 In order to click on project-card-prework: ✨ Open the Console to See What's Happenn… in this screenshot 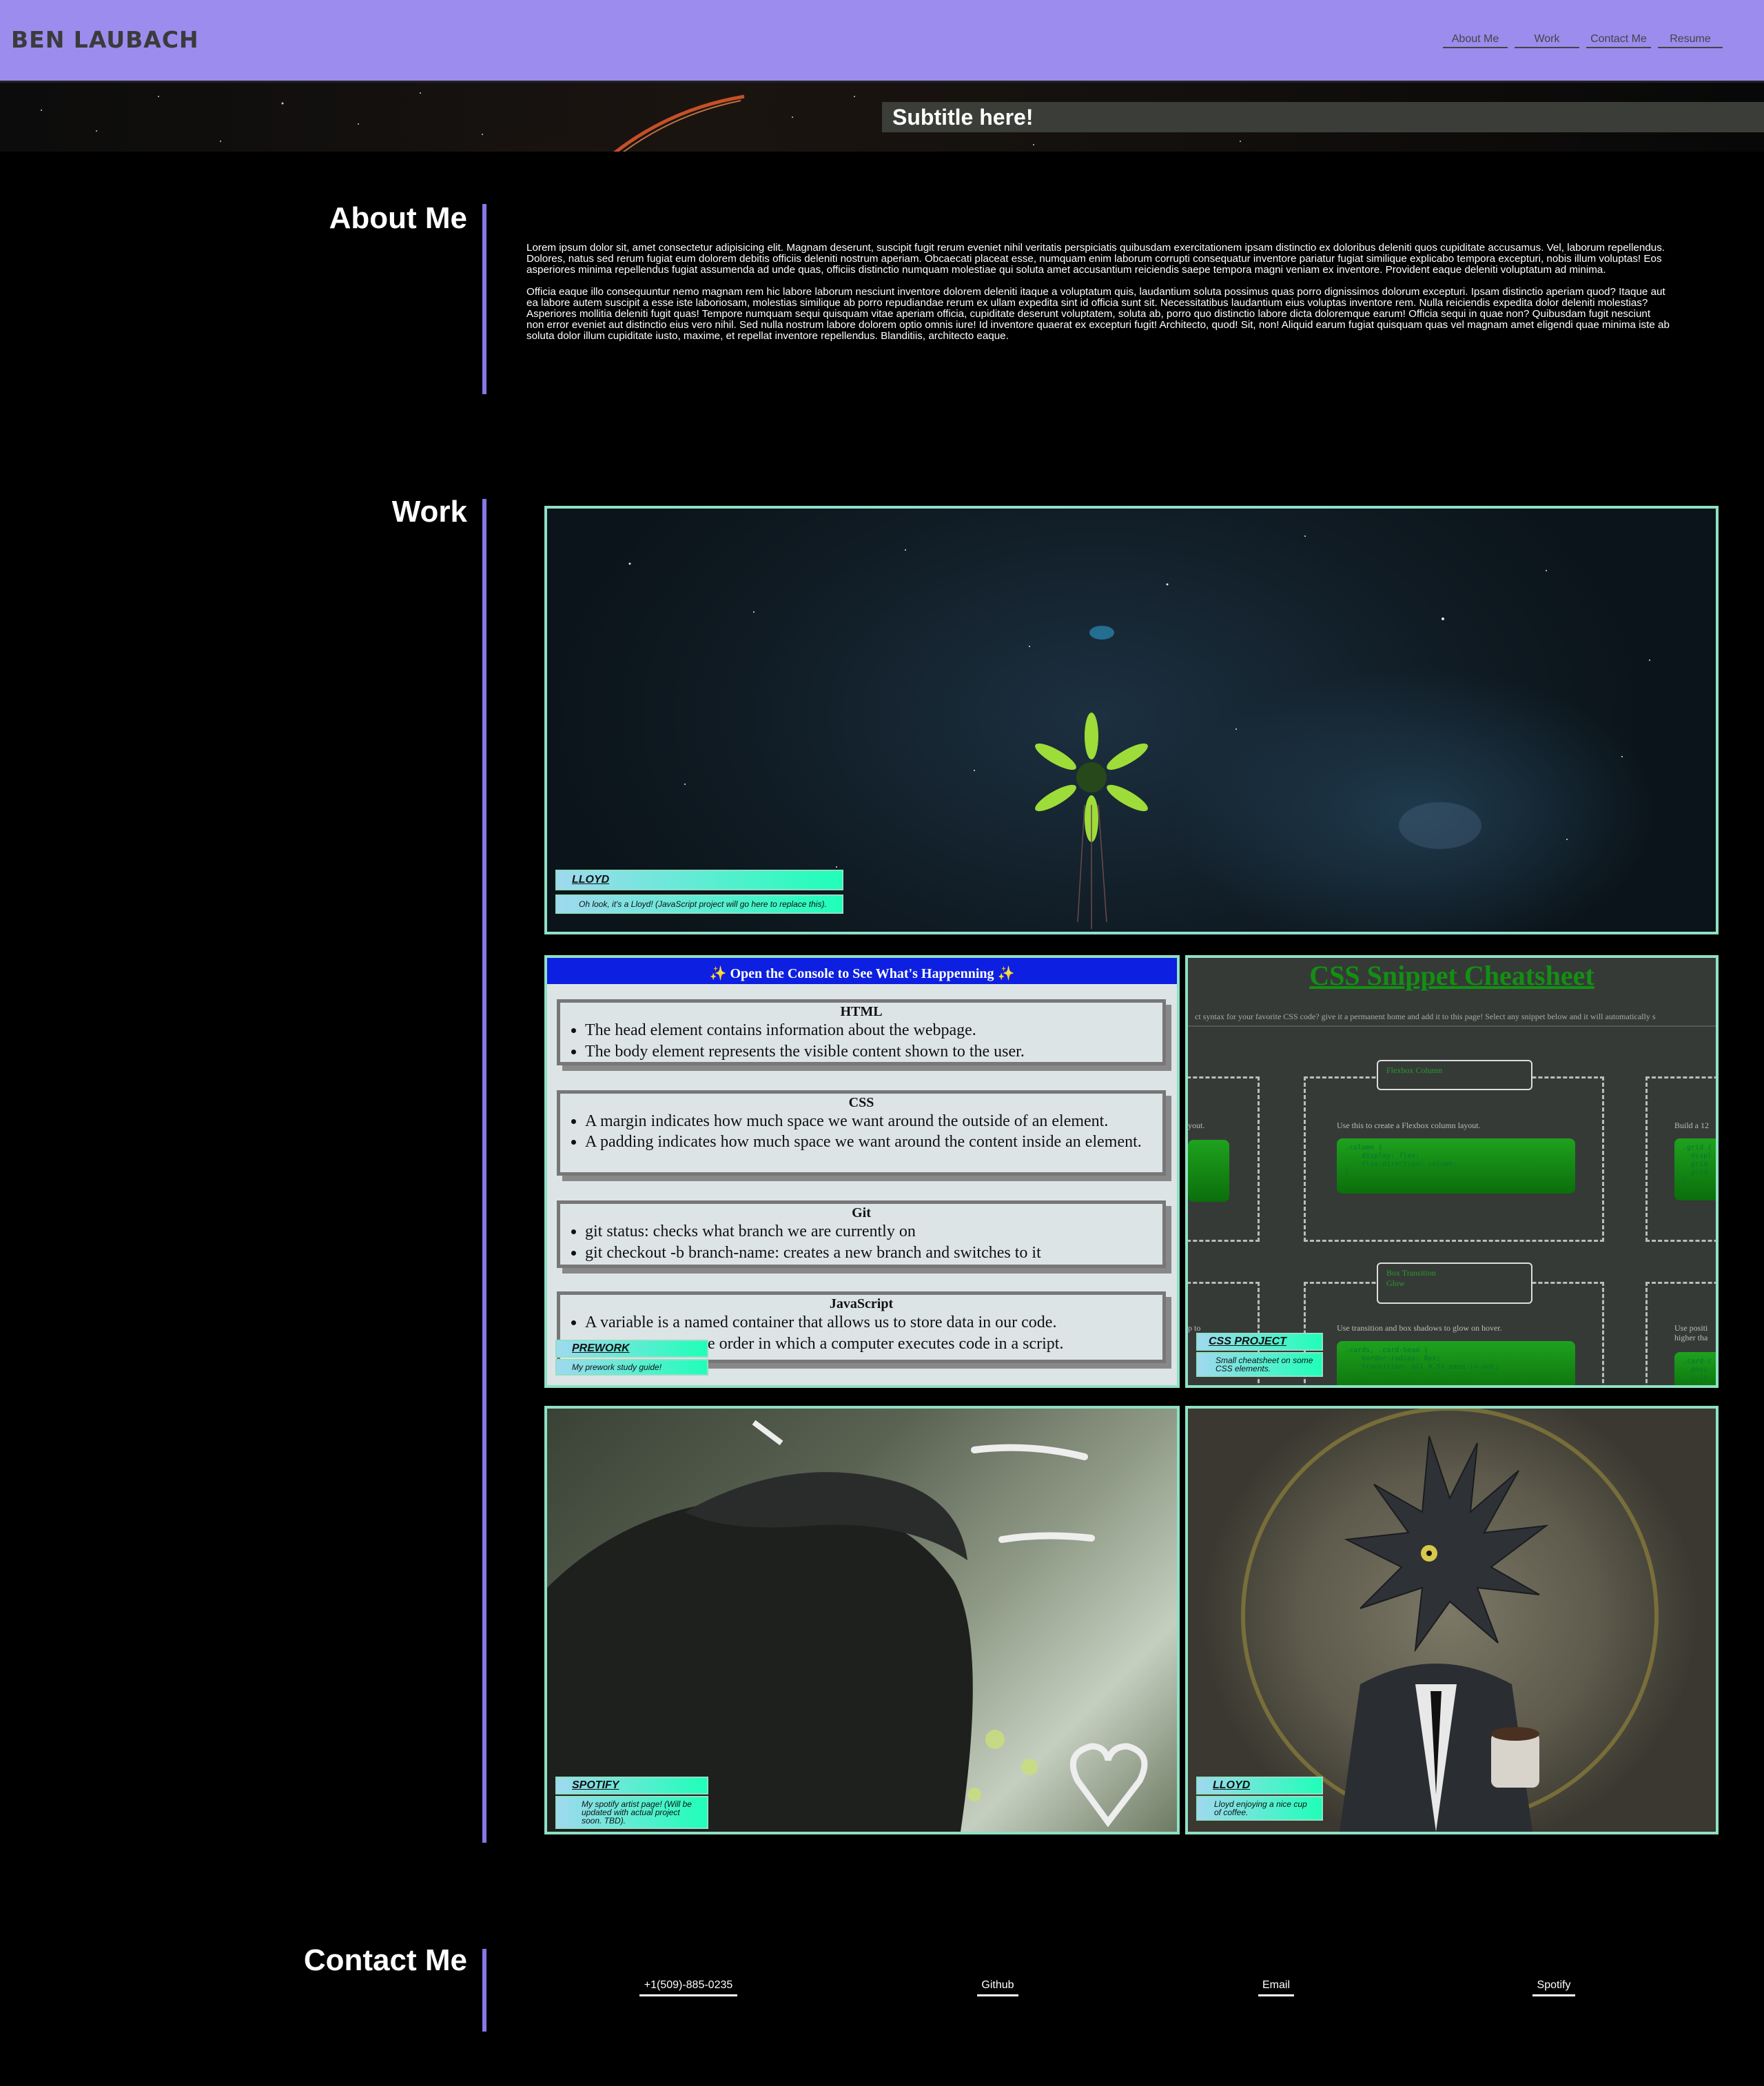, I will do `click(862, 1171)`.